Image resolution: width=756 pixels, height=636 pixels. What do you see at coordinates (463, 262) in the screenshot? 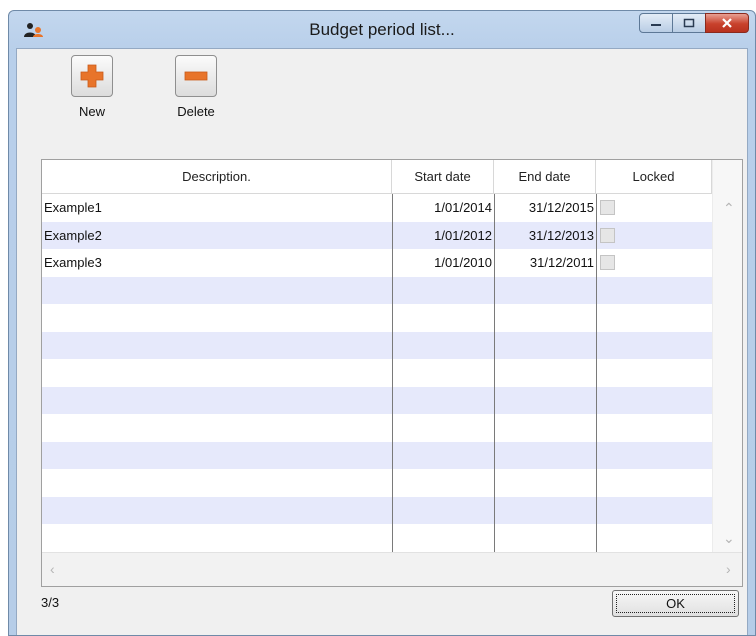
I see `start-date-cell: 1/01/2010` at bounding box center [463, 262].